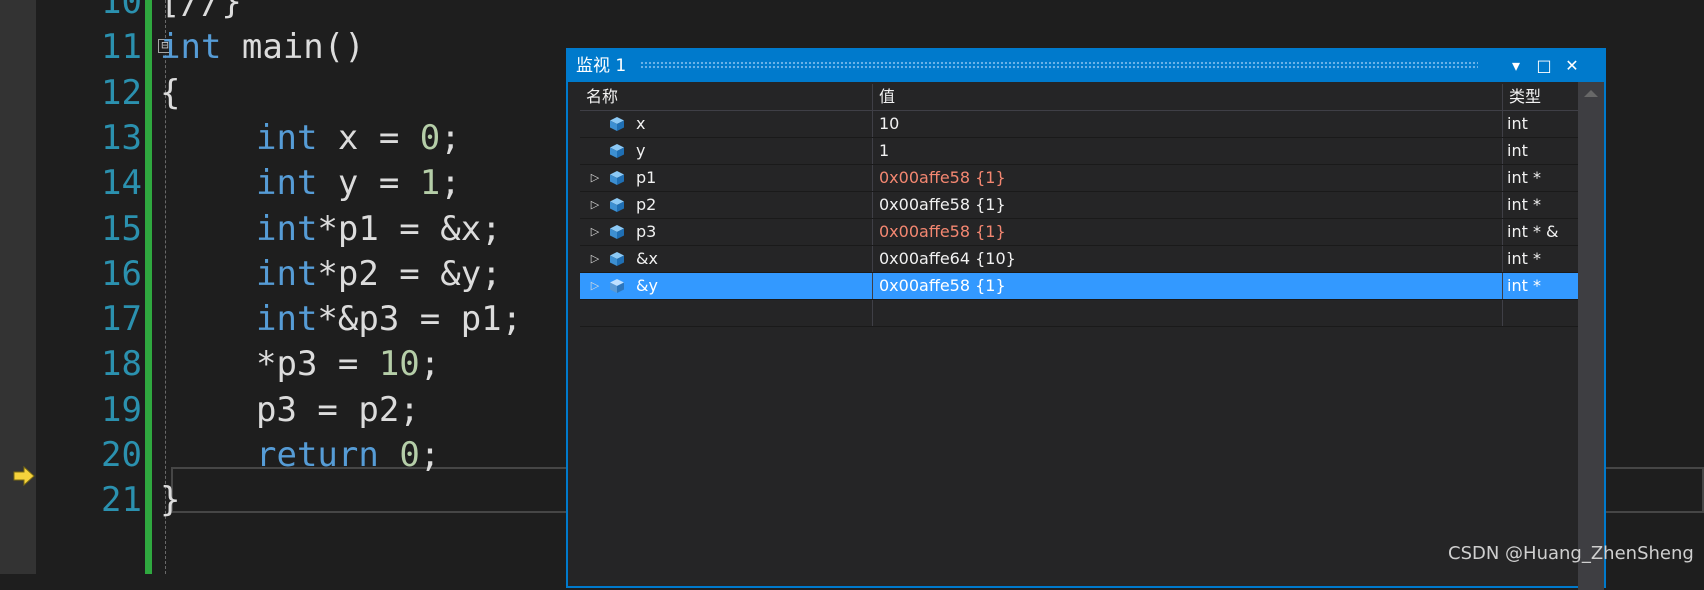  Describe the element at coordinates (262, 47) in the screenshot. I see `code-line: int main()` at that location.